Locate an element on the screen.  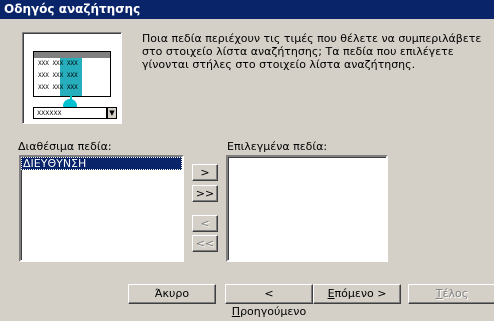
table-graphic: XXX XXX XXX XXX XXX XXX XXX XXX XXX is located at coordinates (72, 74).